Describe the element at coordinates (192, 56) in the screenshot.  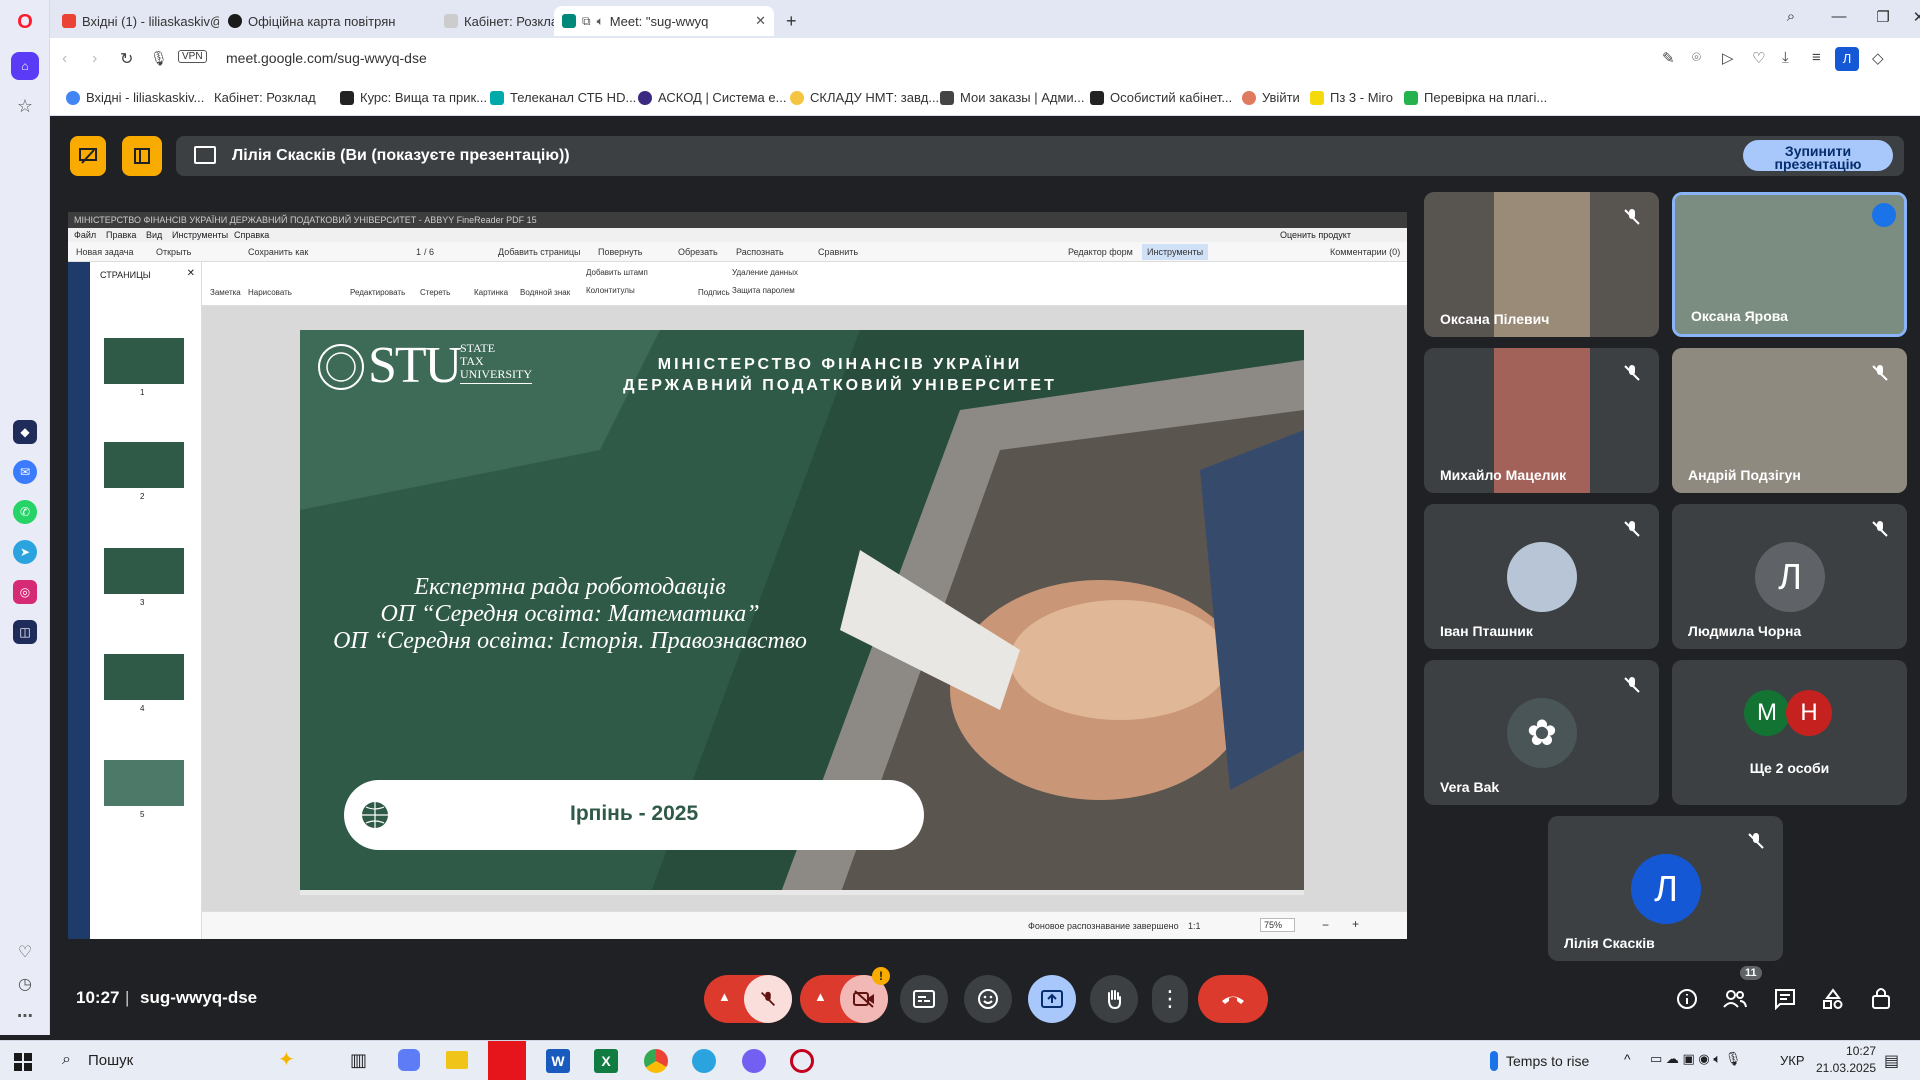
I see `vpn-badge: VPN` at that location.